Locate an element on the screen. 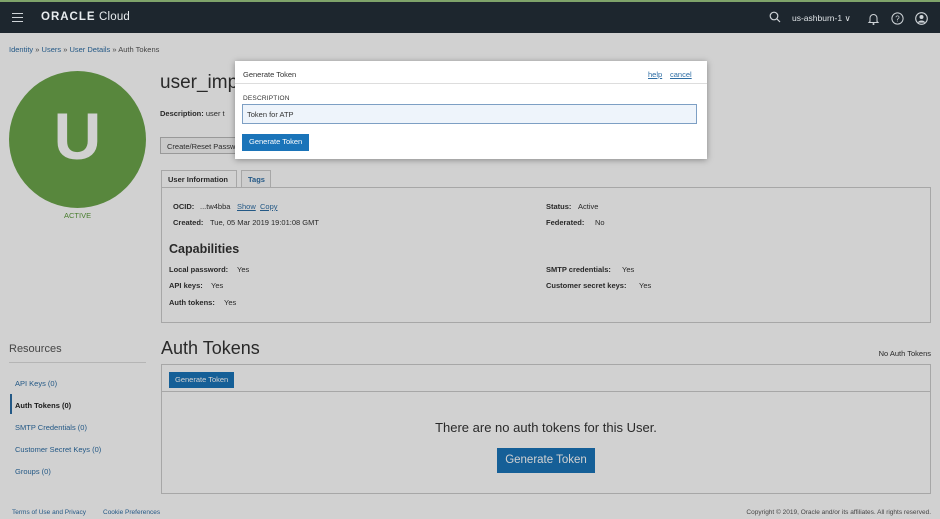 Image resolution: width=940 pixels, height=519 pixels. help-icon: ? is located at coordinates (897, 18).